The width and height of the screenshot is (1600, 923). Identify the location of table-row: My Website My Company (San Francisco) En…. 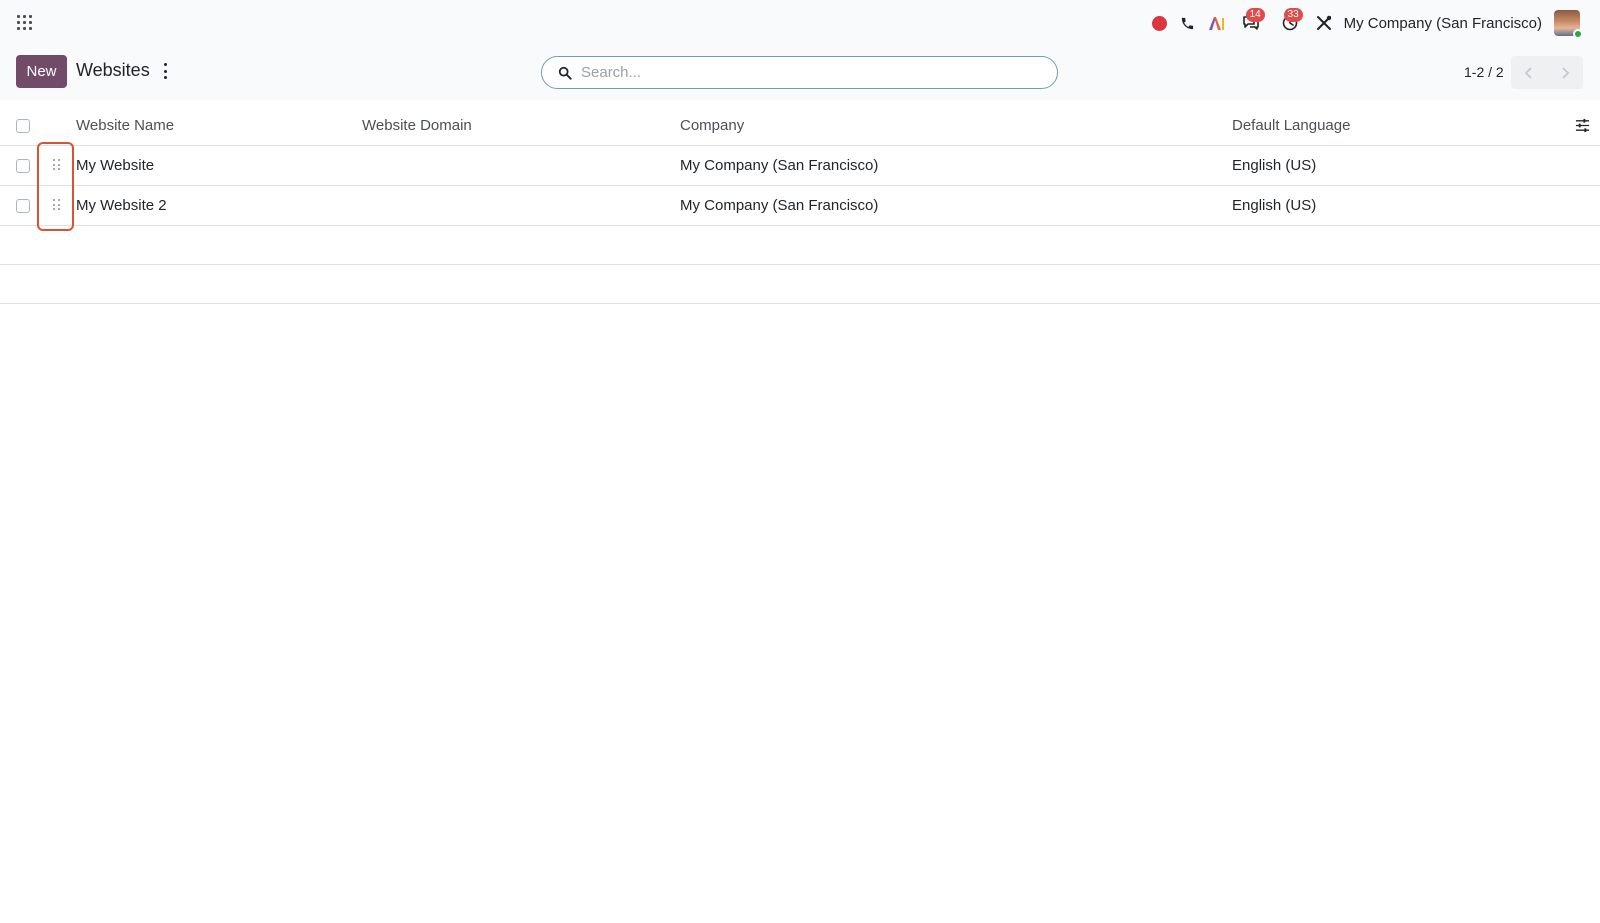
(800, 166).